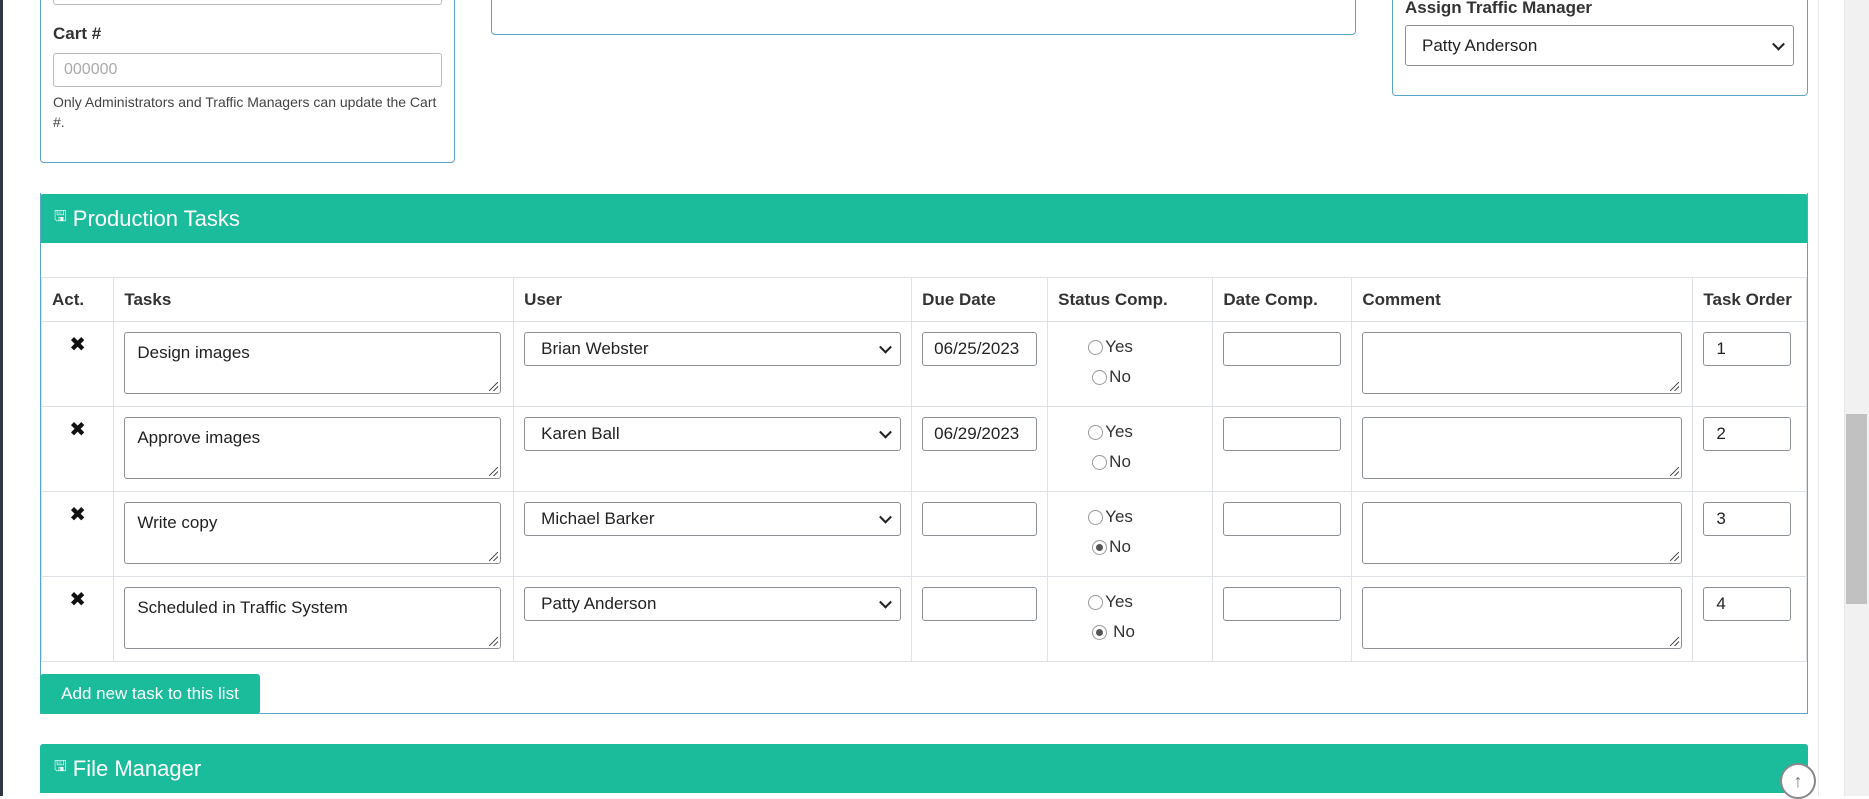 The width and height of the screenshot is (1869, 799). I want to click on col-status-comp: Status Comp., so click(1130, 299).